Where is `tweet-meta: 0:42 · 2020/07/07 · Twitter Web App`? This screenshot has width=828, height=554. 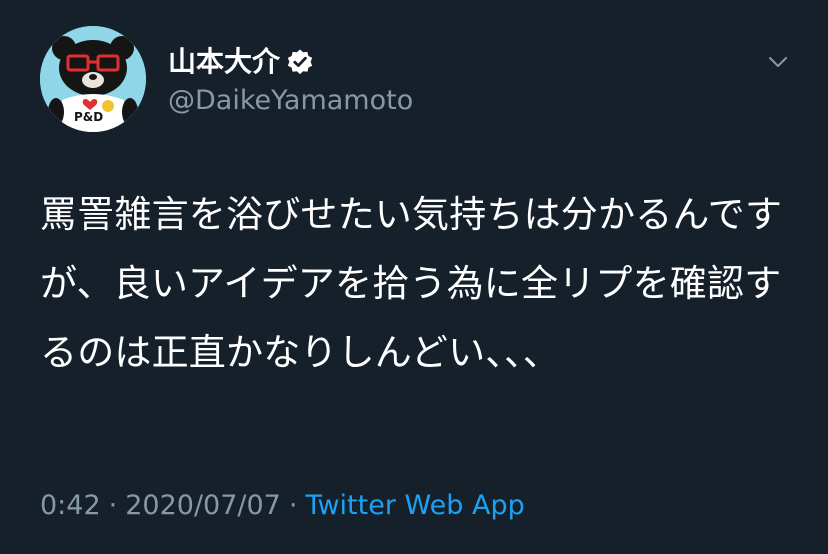 tweet-meta: 0:42 · 2020/07/07 · Twitter Web App is located at coordinates (282, 506).